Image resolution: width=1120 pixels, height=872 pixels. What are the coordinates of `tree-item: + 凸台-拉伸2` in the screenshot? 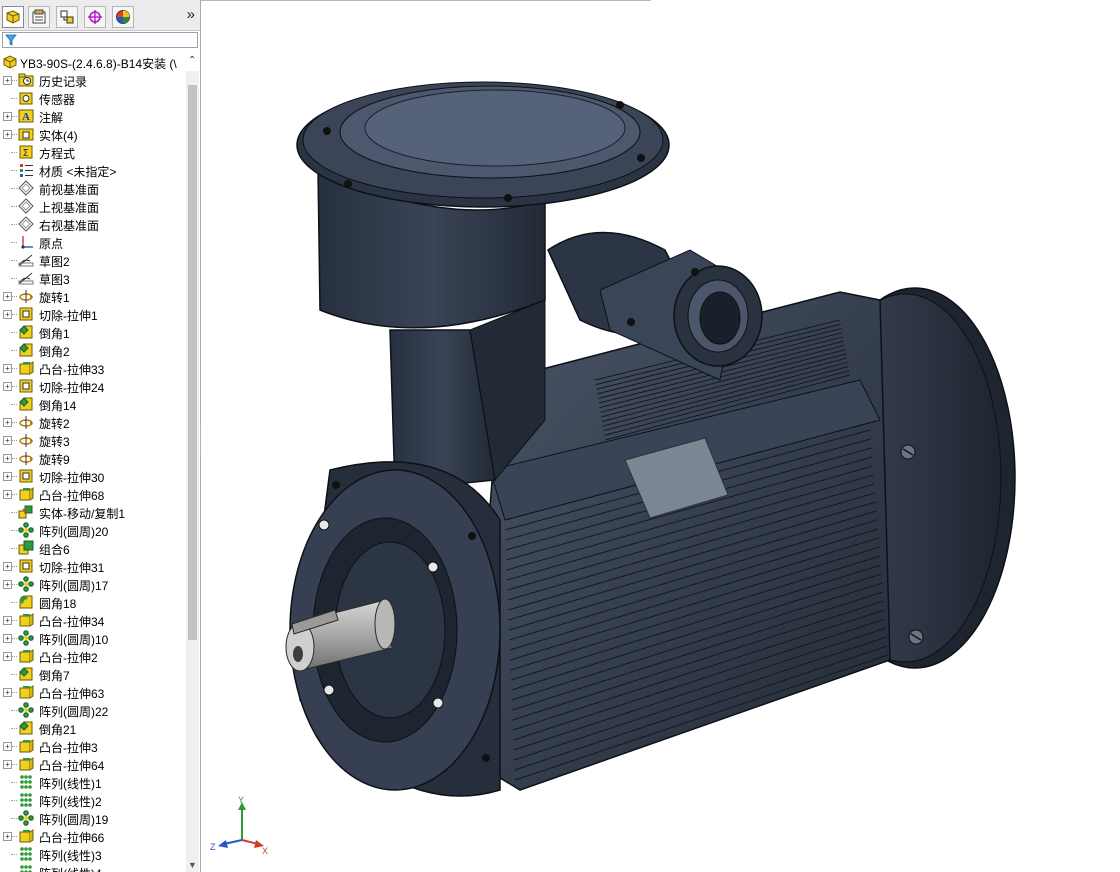 It's located at (93, 656).